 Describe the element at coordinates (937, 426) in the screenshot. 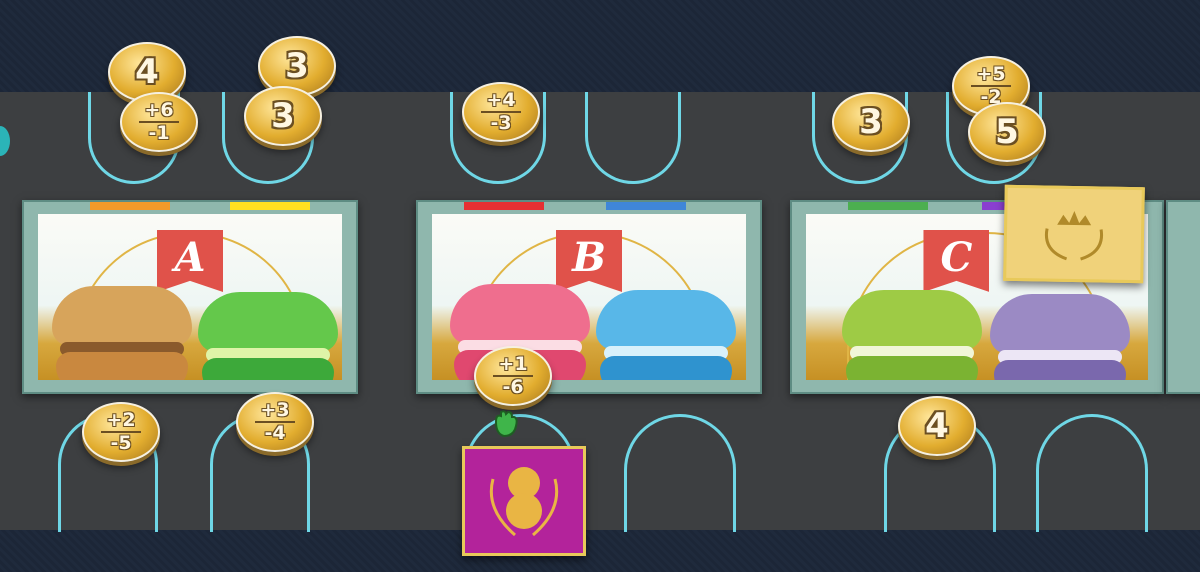

I see `coin-4: 4` at that location.